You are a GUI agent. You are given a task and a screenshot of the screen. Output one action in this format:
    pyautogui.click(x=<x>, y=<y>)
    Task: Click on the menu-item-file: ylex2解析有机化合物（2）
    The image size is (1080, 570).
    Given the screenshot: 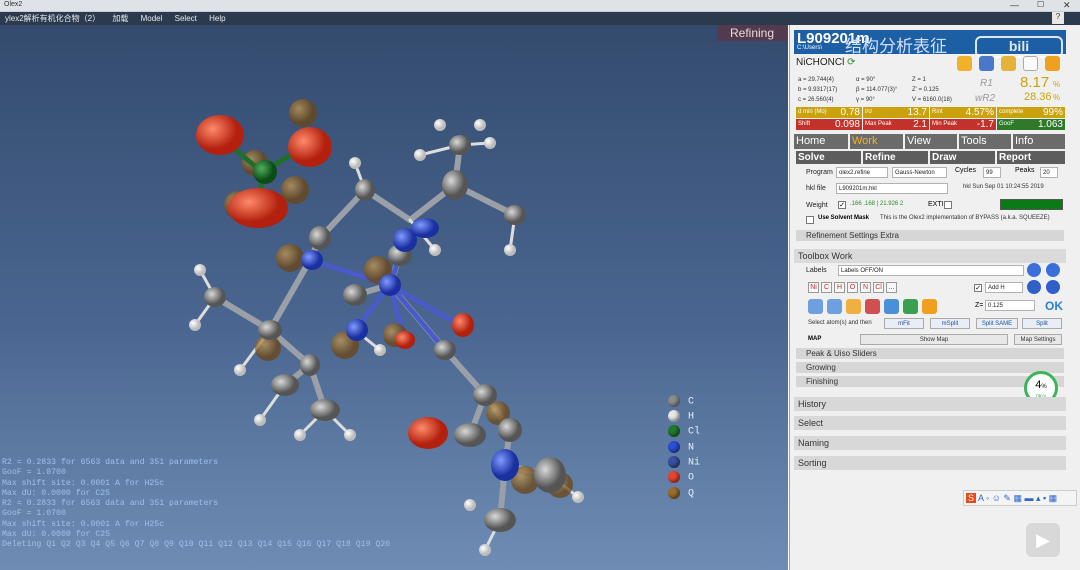 What is the action you would take?
    pyautogui.click(x=52, y=18)
    